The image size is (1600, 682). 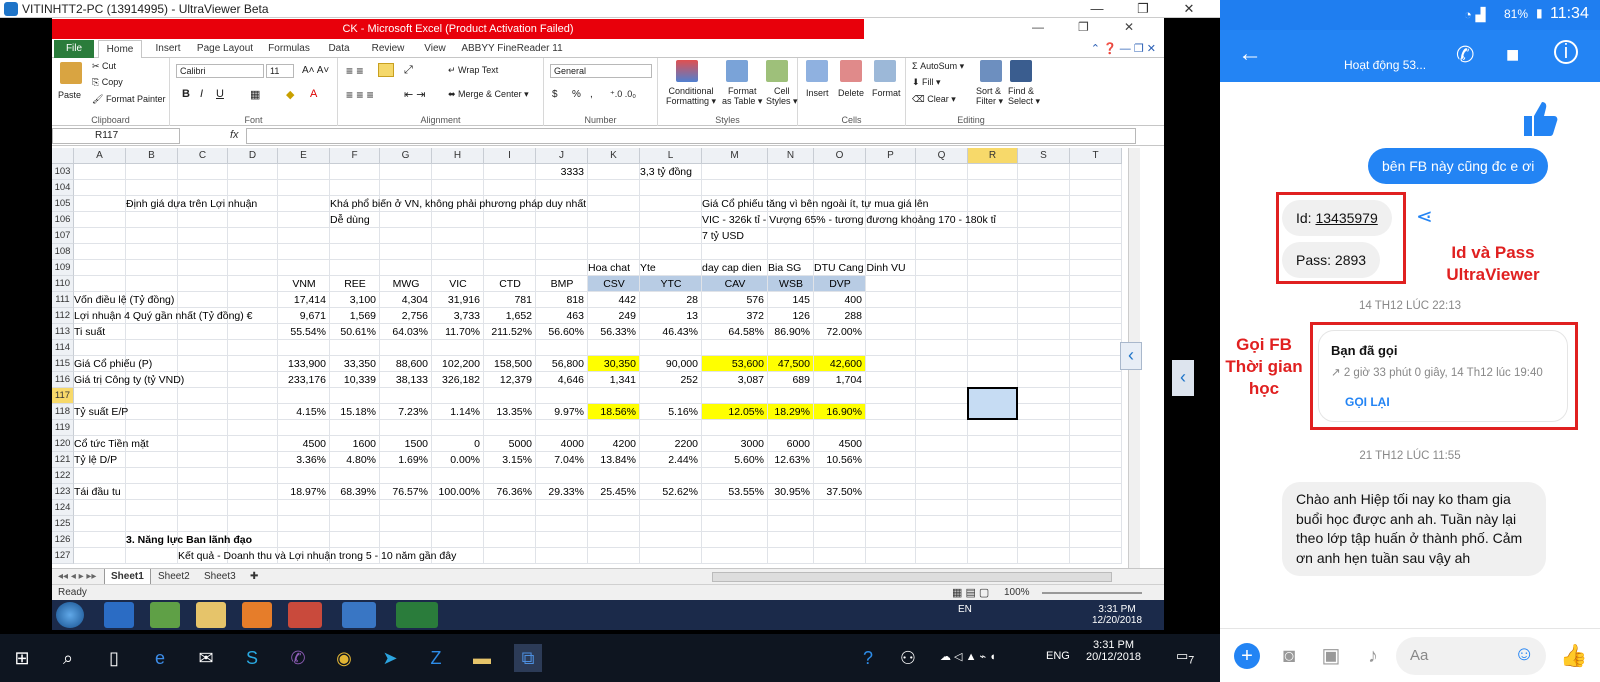 I want to click on collapse-panel-icon: ‹, so click(x=1131, y=356).